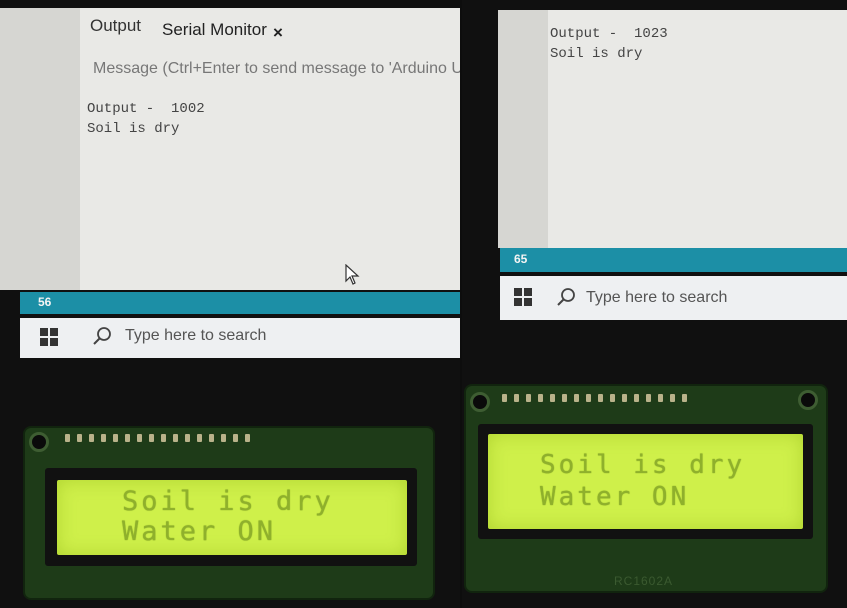 The height and width of the screenshot is (608, 847). I want to click on lcd-module: Soil is dry Water ON, so click(229, 513).